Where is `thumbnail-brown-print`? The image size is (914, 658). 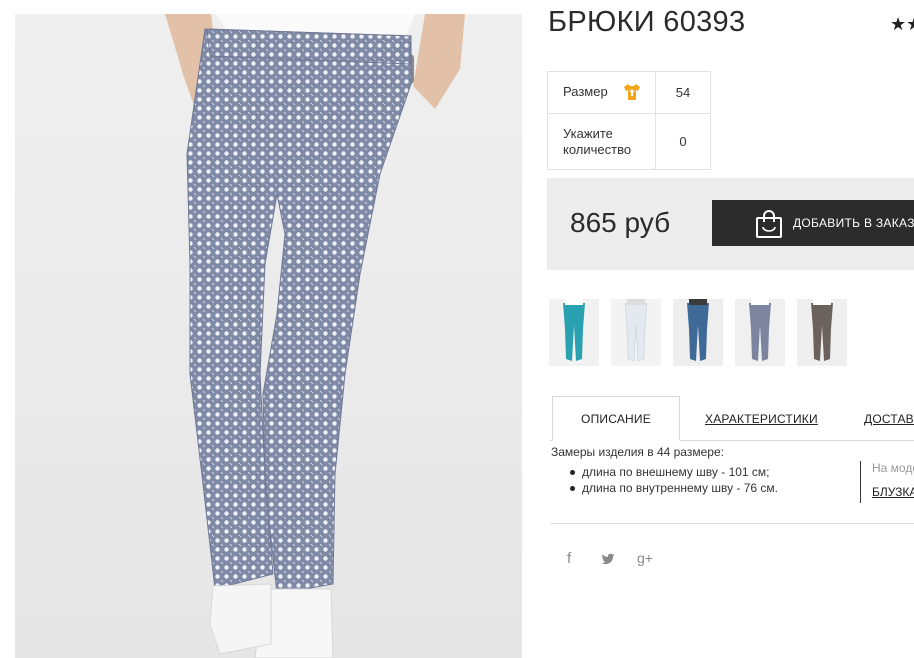 thumbnail-brown-print is located at coordinates (822, 332).